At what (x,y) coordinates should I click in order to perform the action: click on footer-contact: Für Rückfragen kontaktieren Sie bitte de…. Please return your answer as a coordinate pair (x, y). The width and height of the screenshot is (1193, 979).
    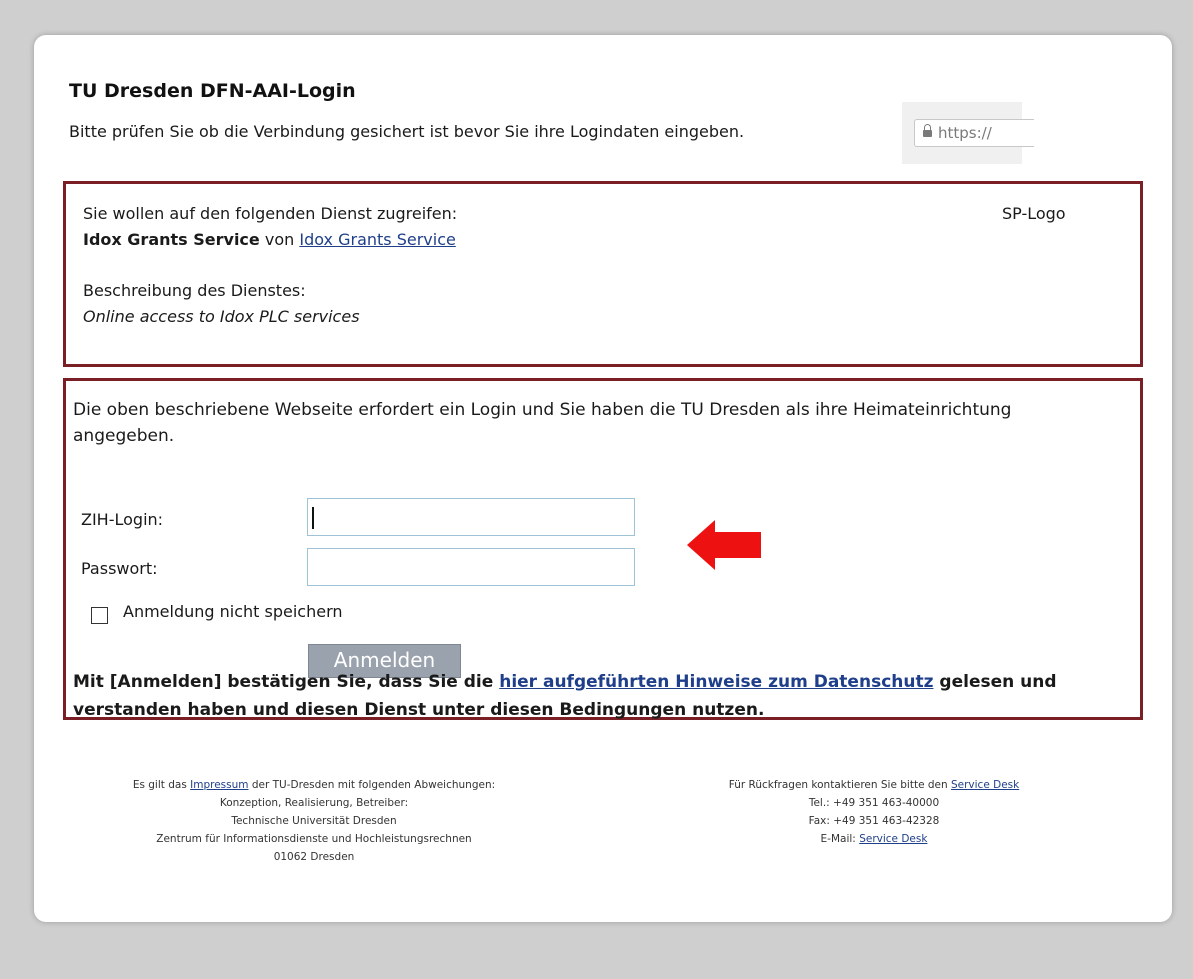
    Looking at the image, I should click on (874, 812).